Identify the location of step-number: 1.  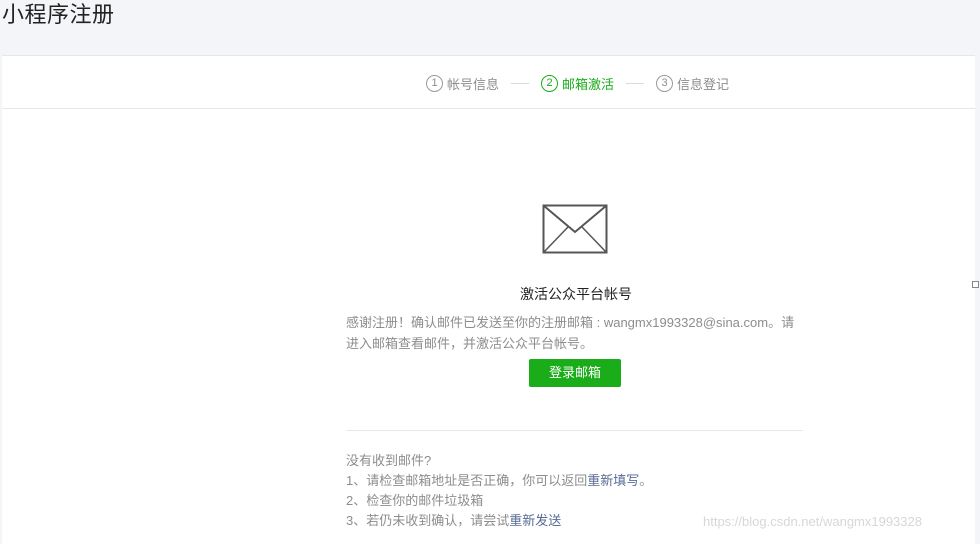
(434, 83).